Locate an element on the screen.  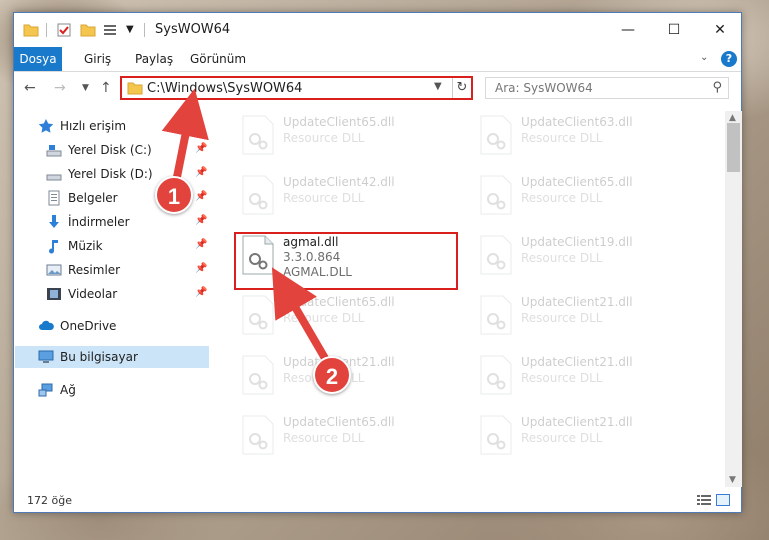
tab-share: Paylaş is located at coordinates (154, 59).